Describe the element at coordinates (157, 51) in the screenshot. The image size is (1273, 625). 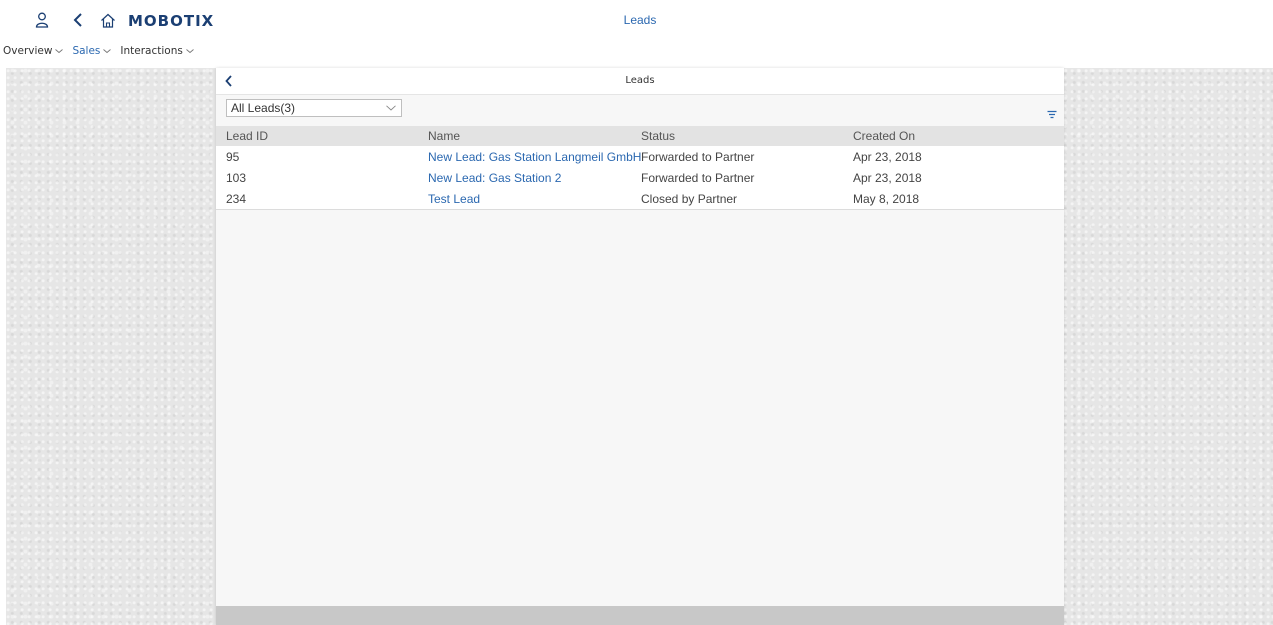
I see `nav-item-interactions: Interactions` at that location.